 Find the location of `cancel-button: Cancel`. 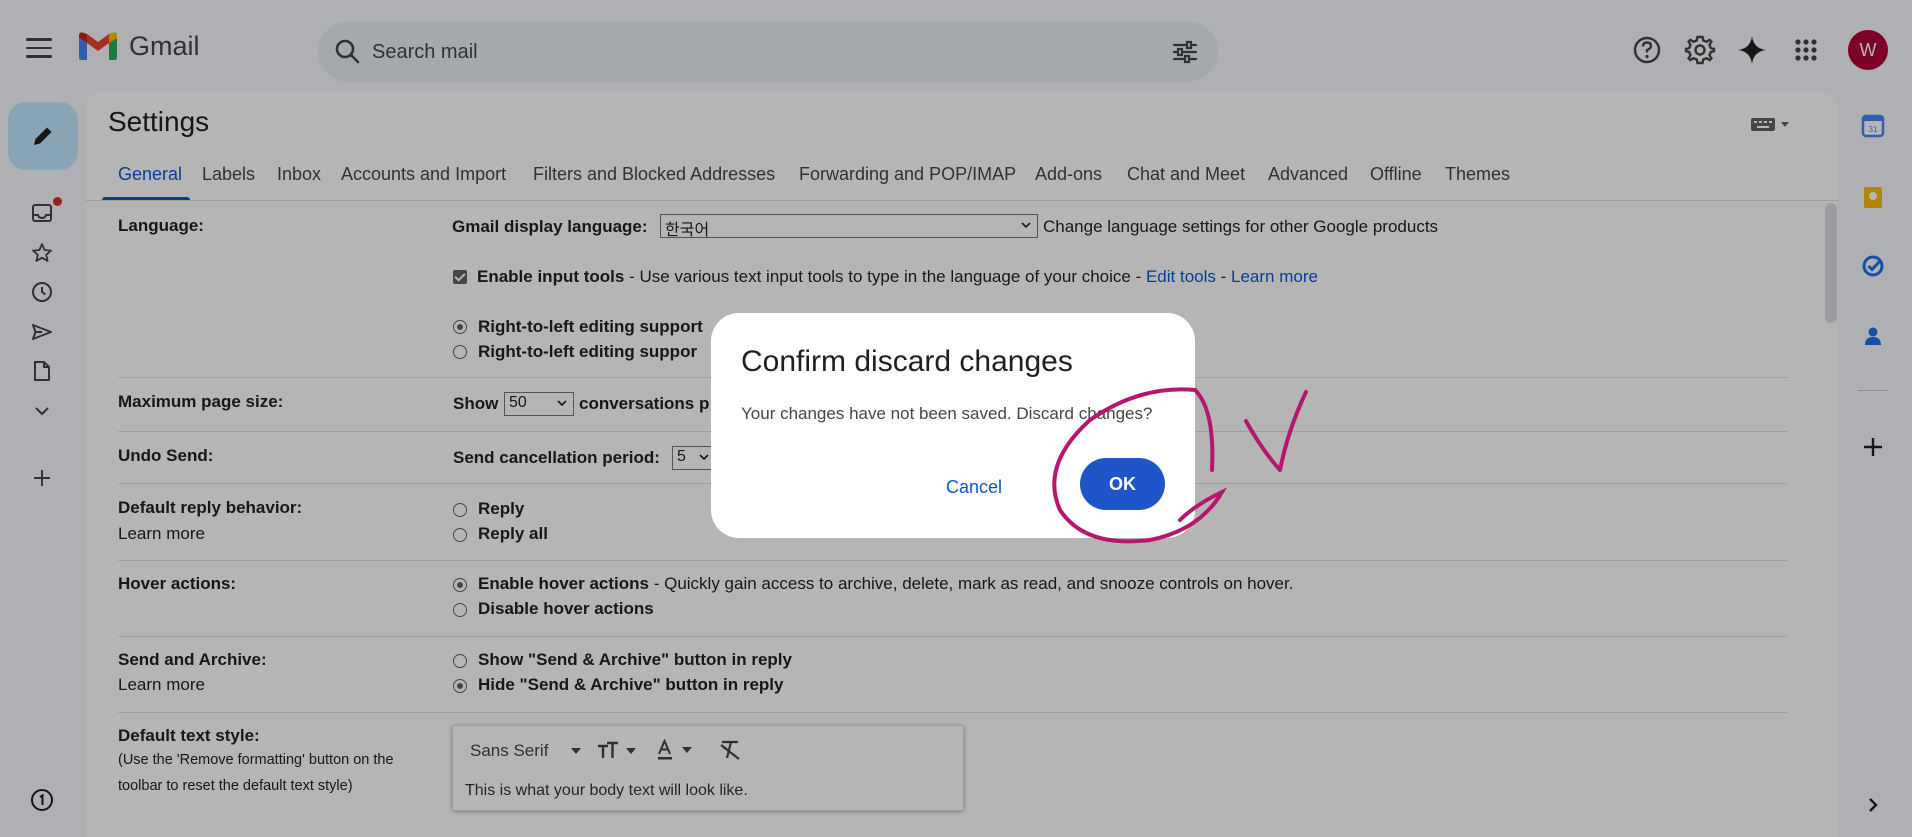

cancel-button: Cancel is located at coordinates (974, 487).